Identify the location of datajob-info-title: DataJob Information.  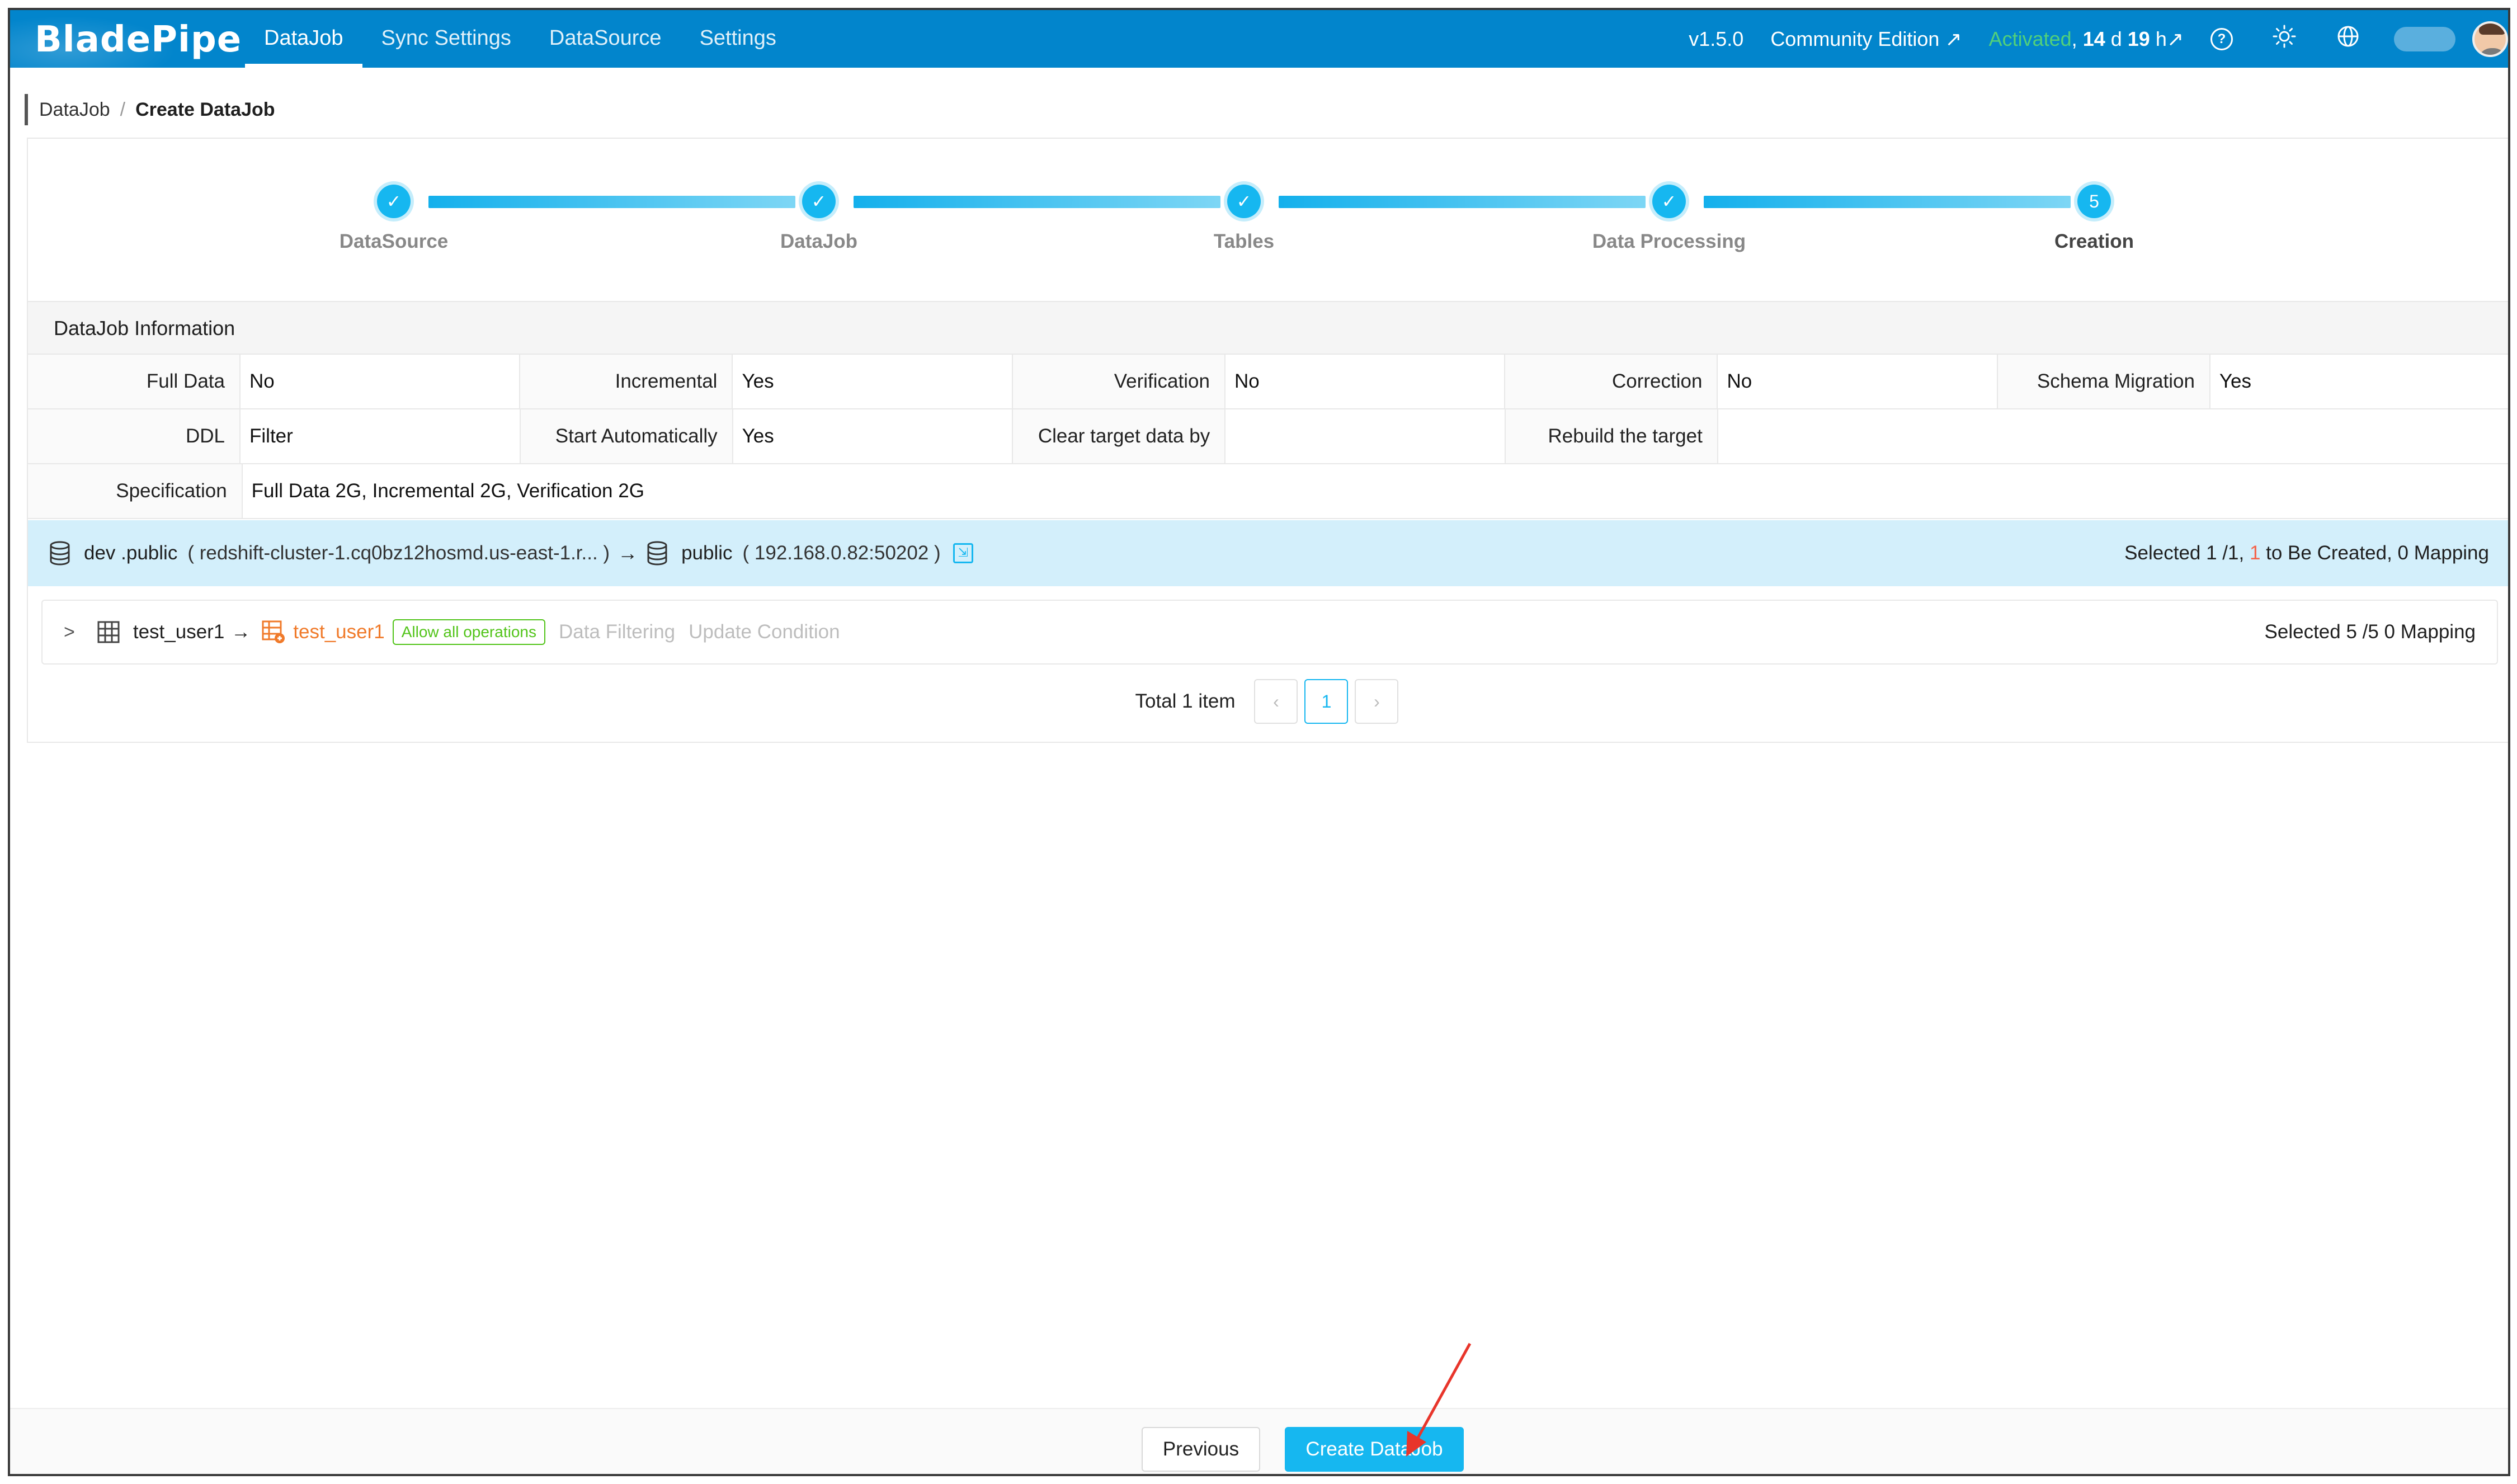
(1268, 328).